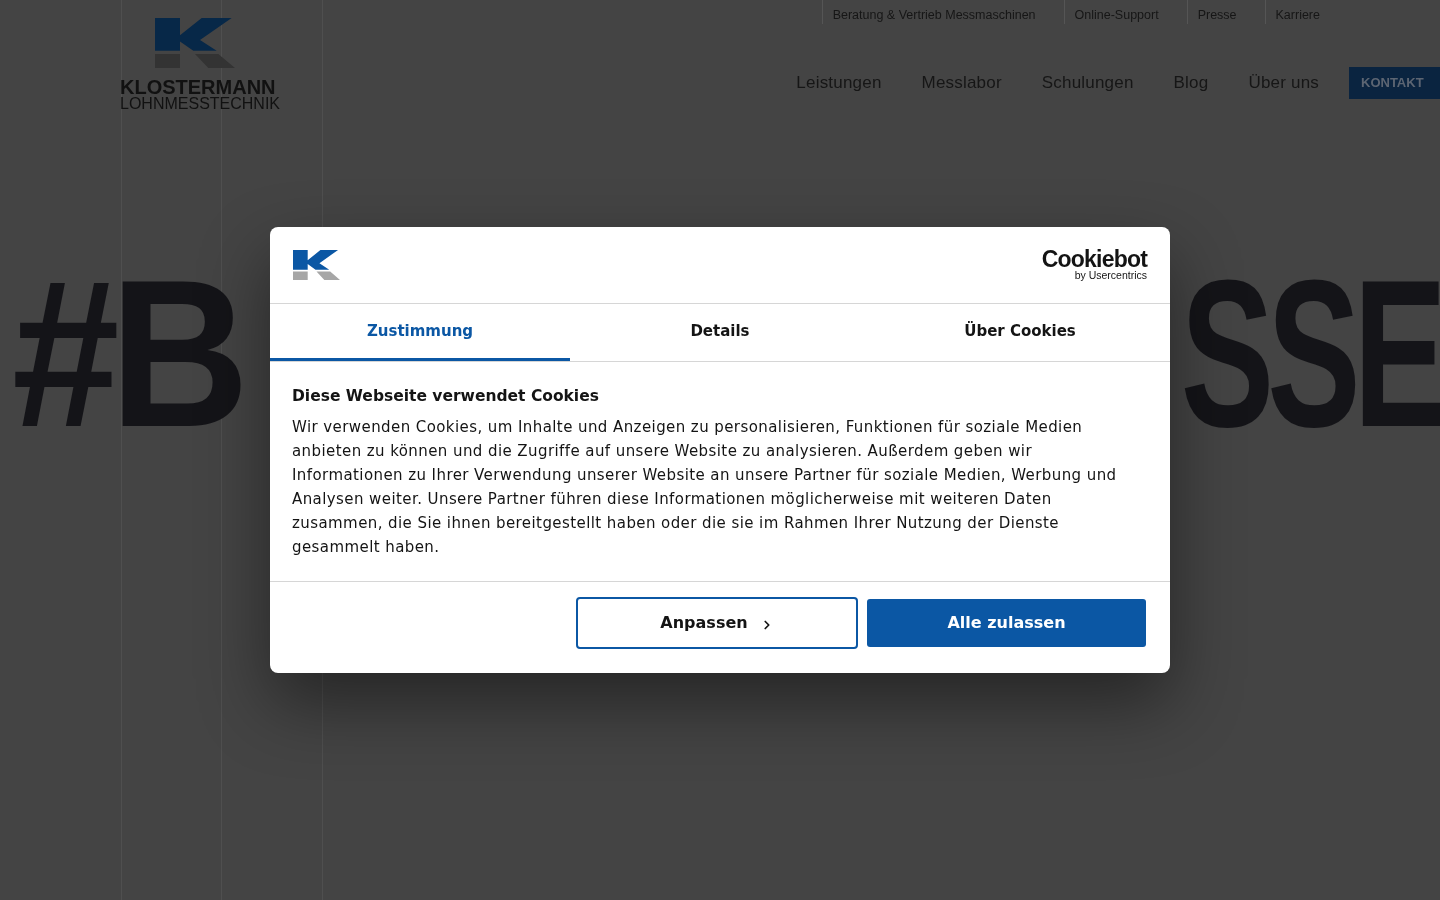  What do you see at coordinates (705, 487) in the screenshot?
I see `dialog-body-text: Wir verwenden Cookies, um Inhalte und Anzeigen zu personalisieren, Funktionen für soziale Medien anbieten zu können und die Zugriffe auf unsere Website zu analysieren. Außerdem geben wir Informationen zu Ihrer Verwendung unserer Website an unsere Partner für soziale Medien, Werbung und Analysen weiter. Unsere Partner führen diese Informationen möglicherweise mit weiteren Daten zusammen, die Sie ihnen bereitgestellt haben oder die sie im Rahmen Ihrer Nutzung der Dienste gesammelt haben.` at bounding box center [705, 487].